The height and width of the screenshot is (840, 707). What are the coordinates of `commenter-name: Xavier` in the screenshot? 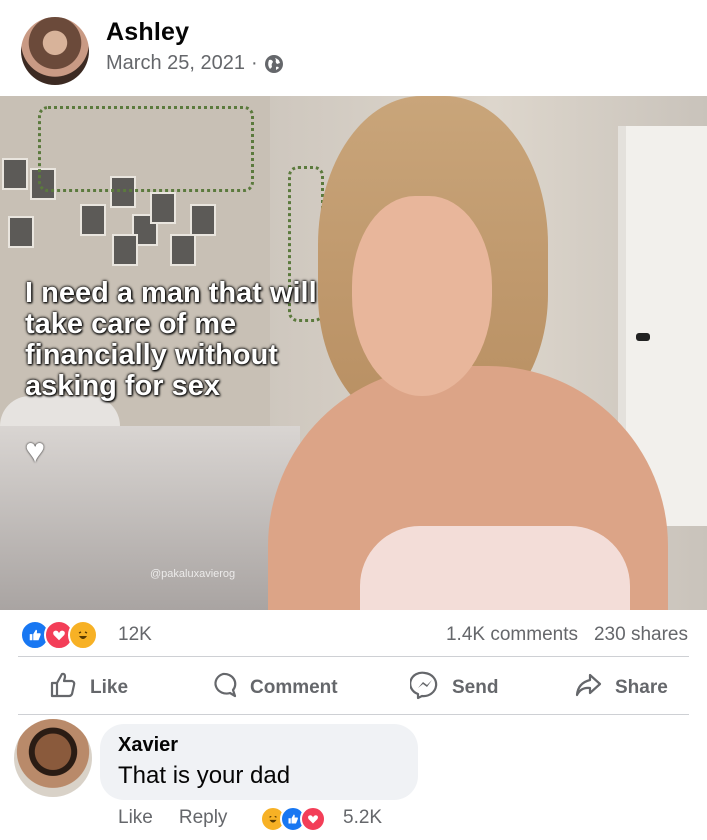 It's located at (148, 745).